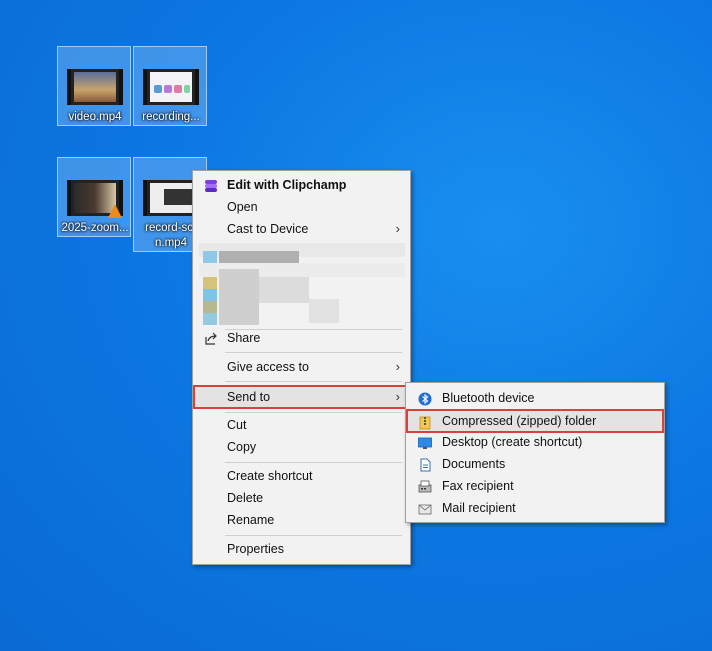  Describe the element at coordinates (251, 520) in the screenshot. I see `menu-item-label: Rename` at that location.